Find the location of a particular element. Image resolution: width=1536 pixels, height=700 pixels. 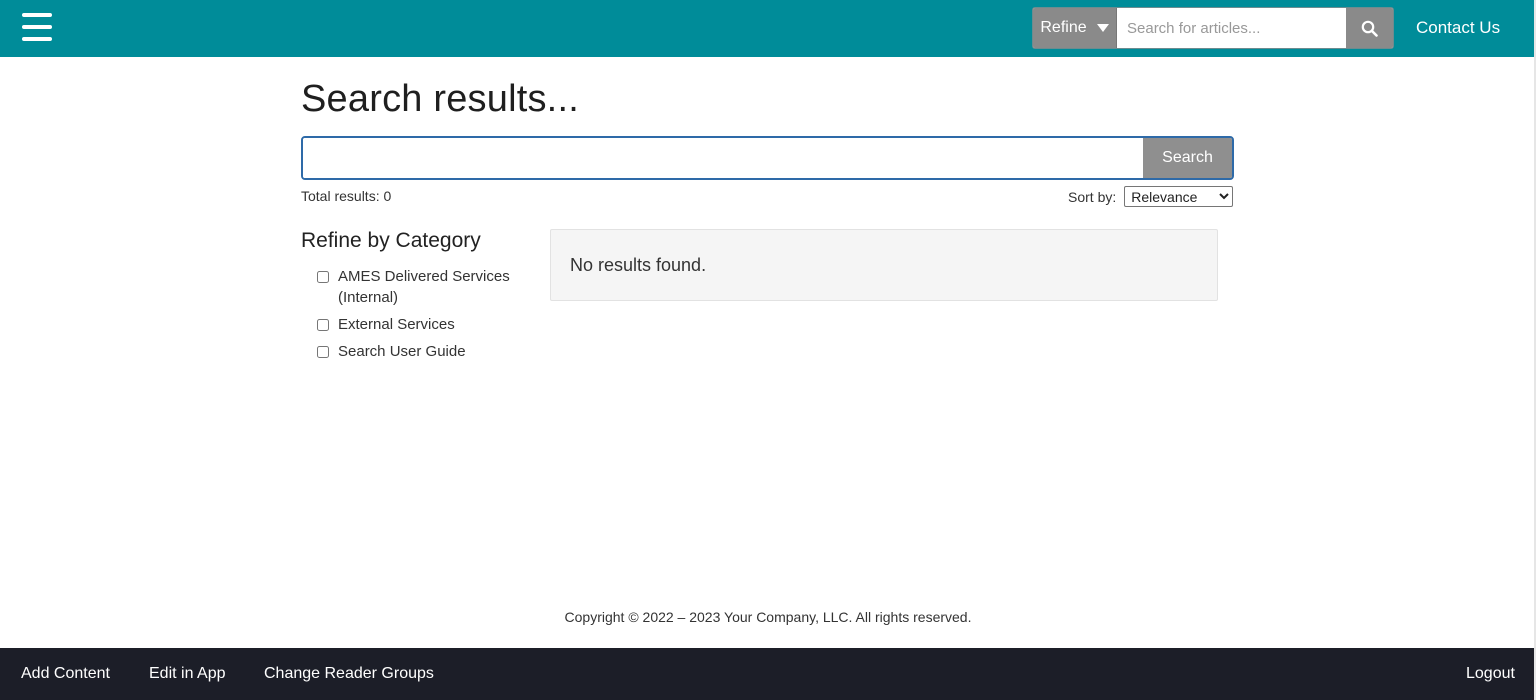

category-label: Search User Guide is located at coordinates (402, 351).